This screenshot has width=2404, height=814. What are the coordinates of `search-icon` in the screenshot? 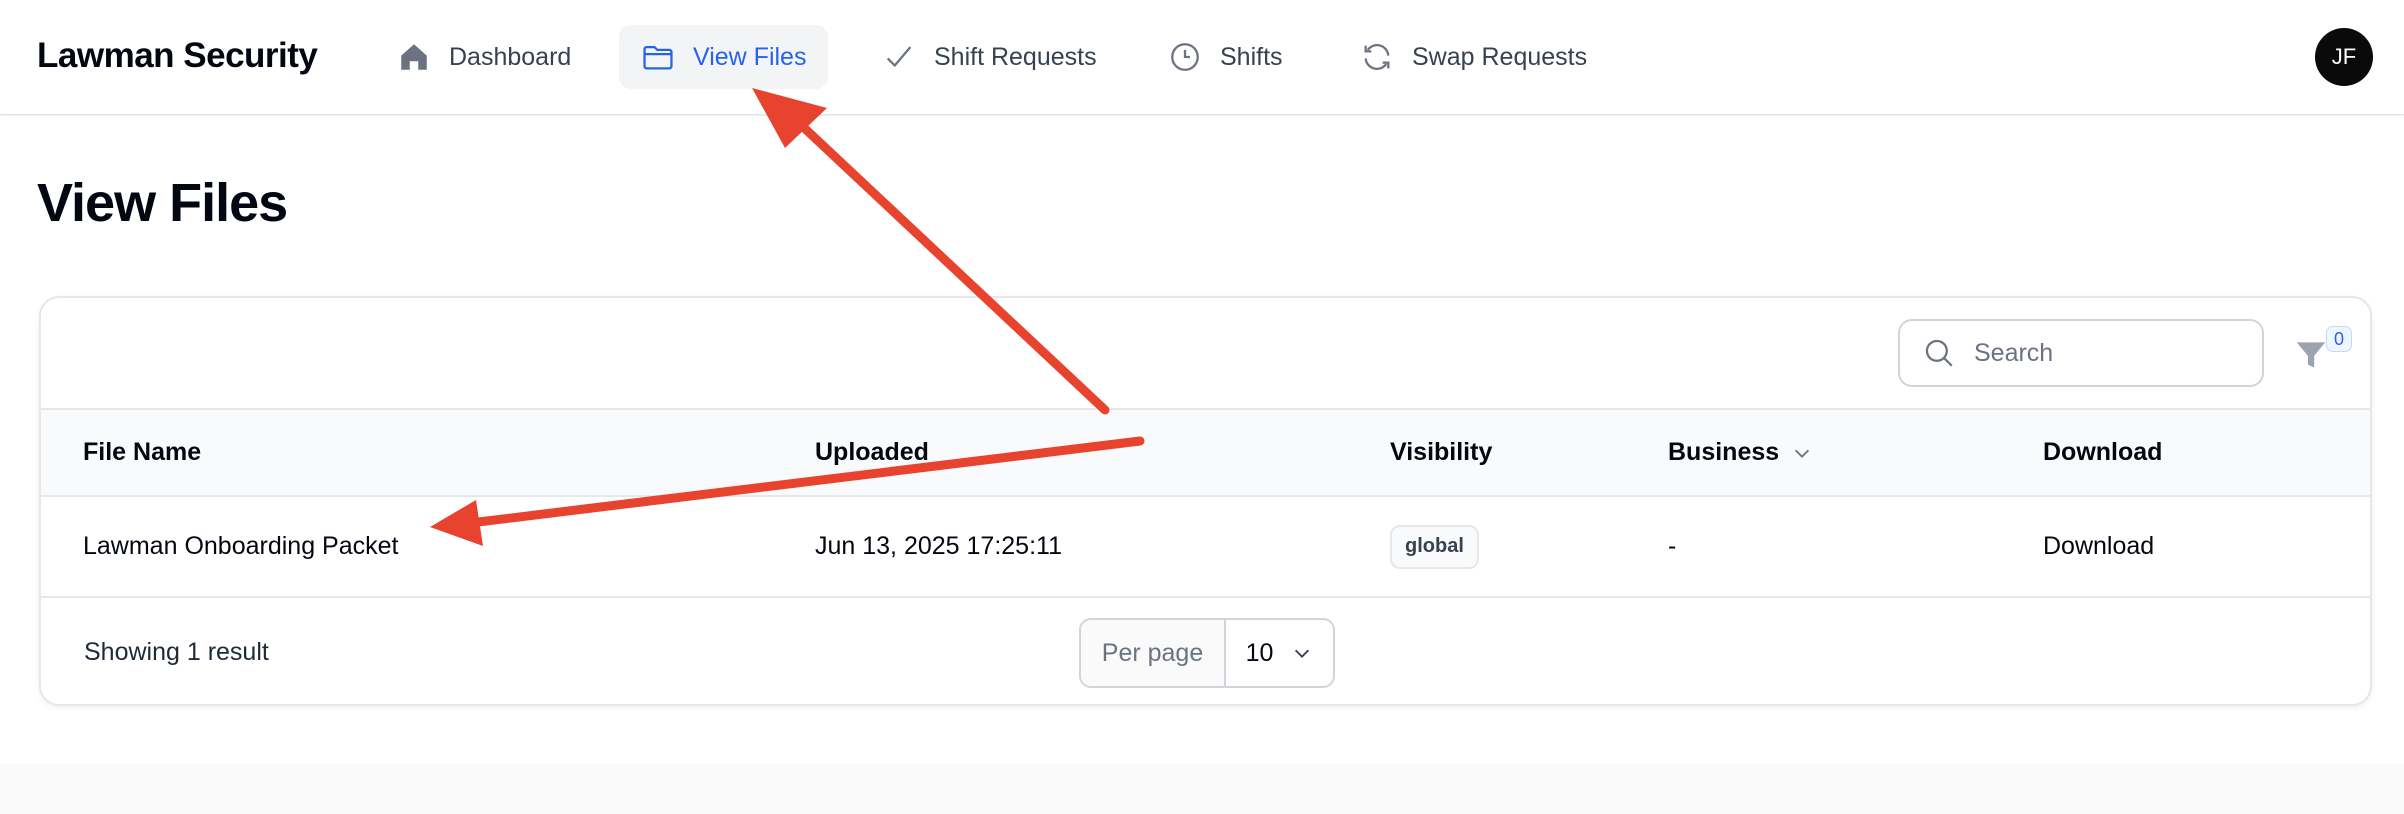 It's located at (1939, 353).